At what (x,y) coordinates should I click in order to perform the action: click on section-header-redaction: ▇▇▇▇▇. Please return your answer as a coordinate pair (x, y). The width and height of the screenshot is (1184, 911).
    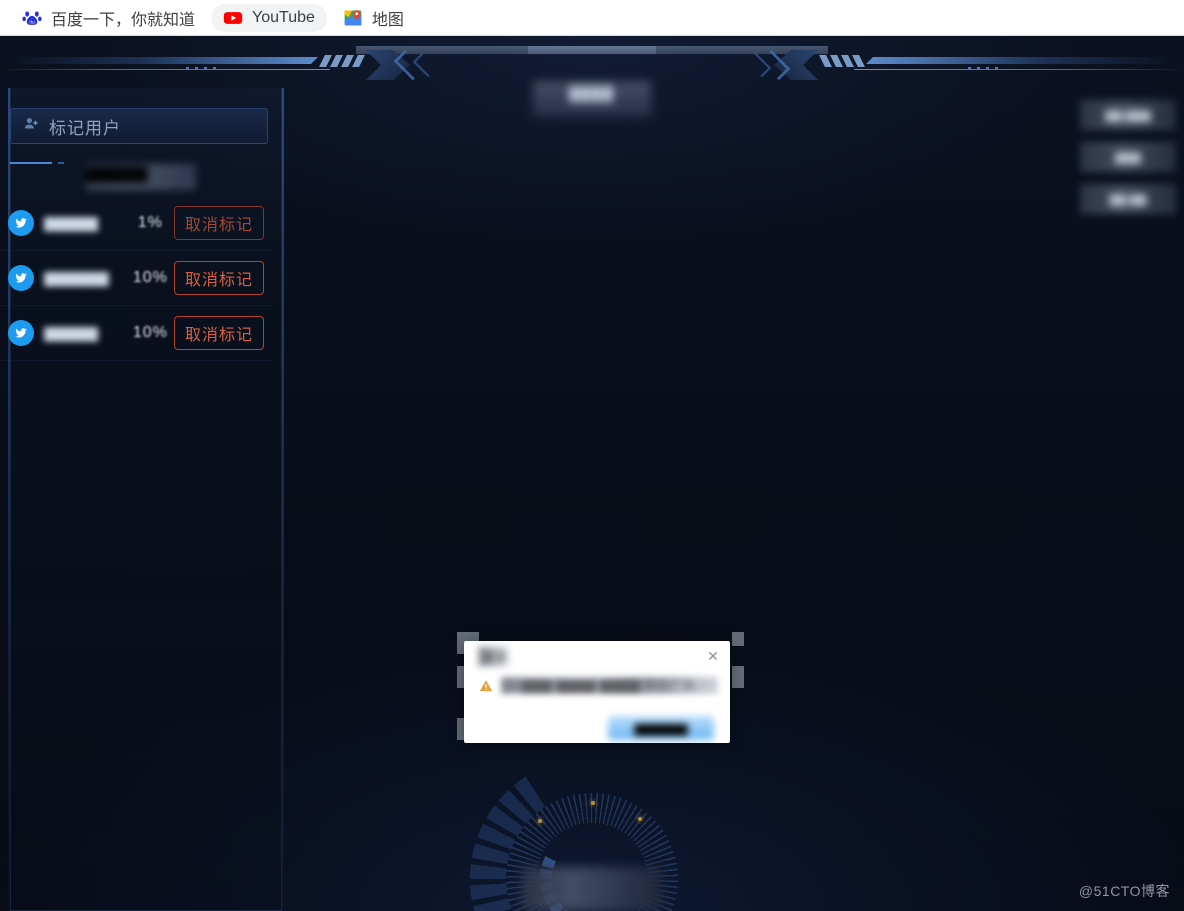
    Looking at the image, I should click on (141, 177).